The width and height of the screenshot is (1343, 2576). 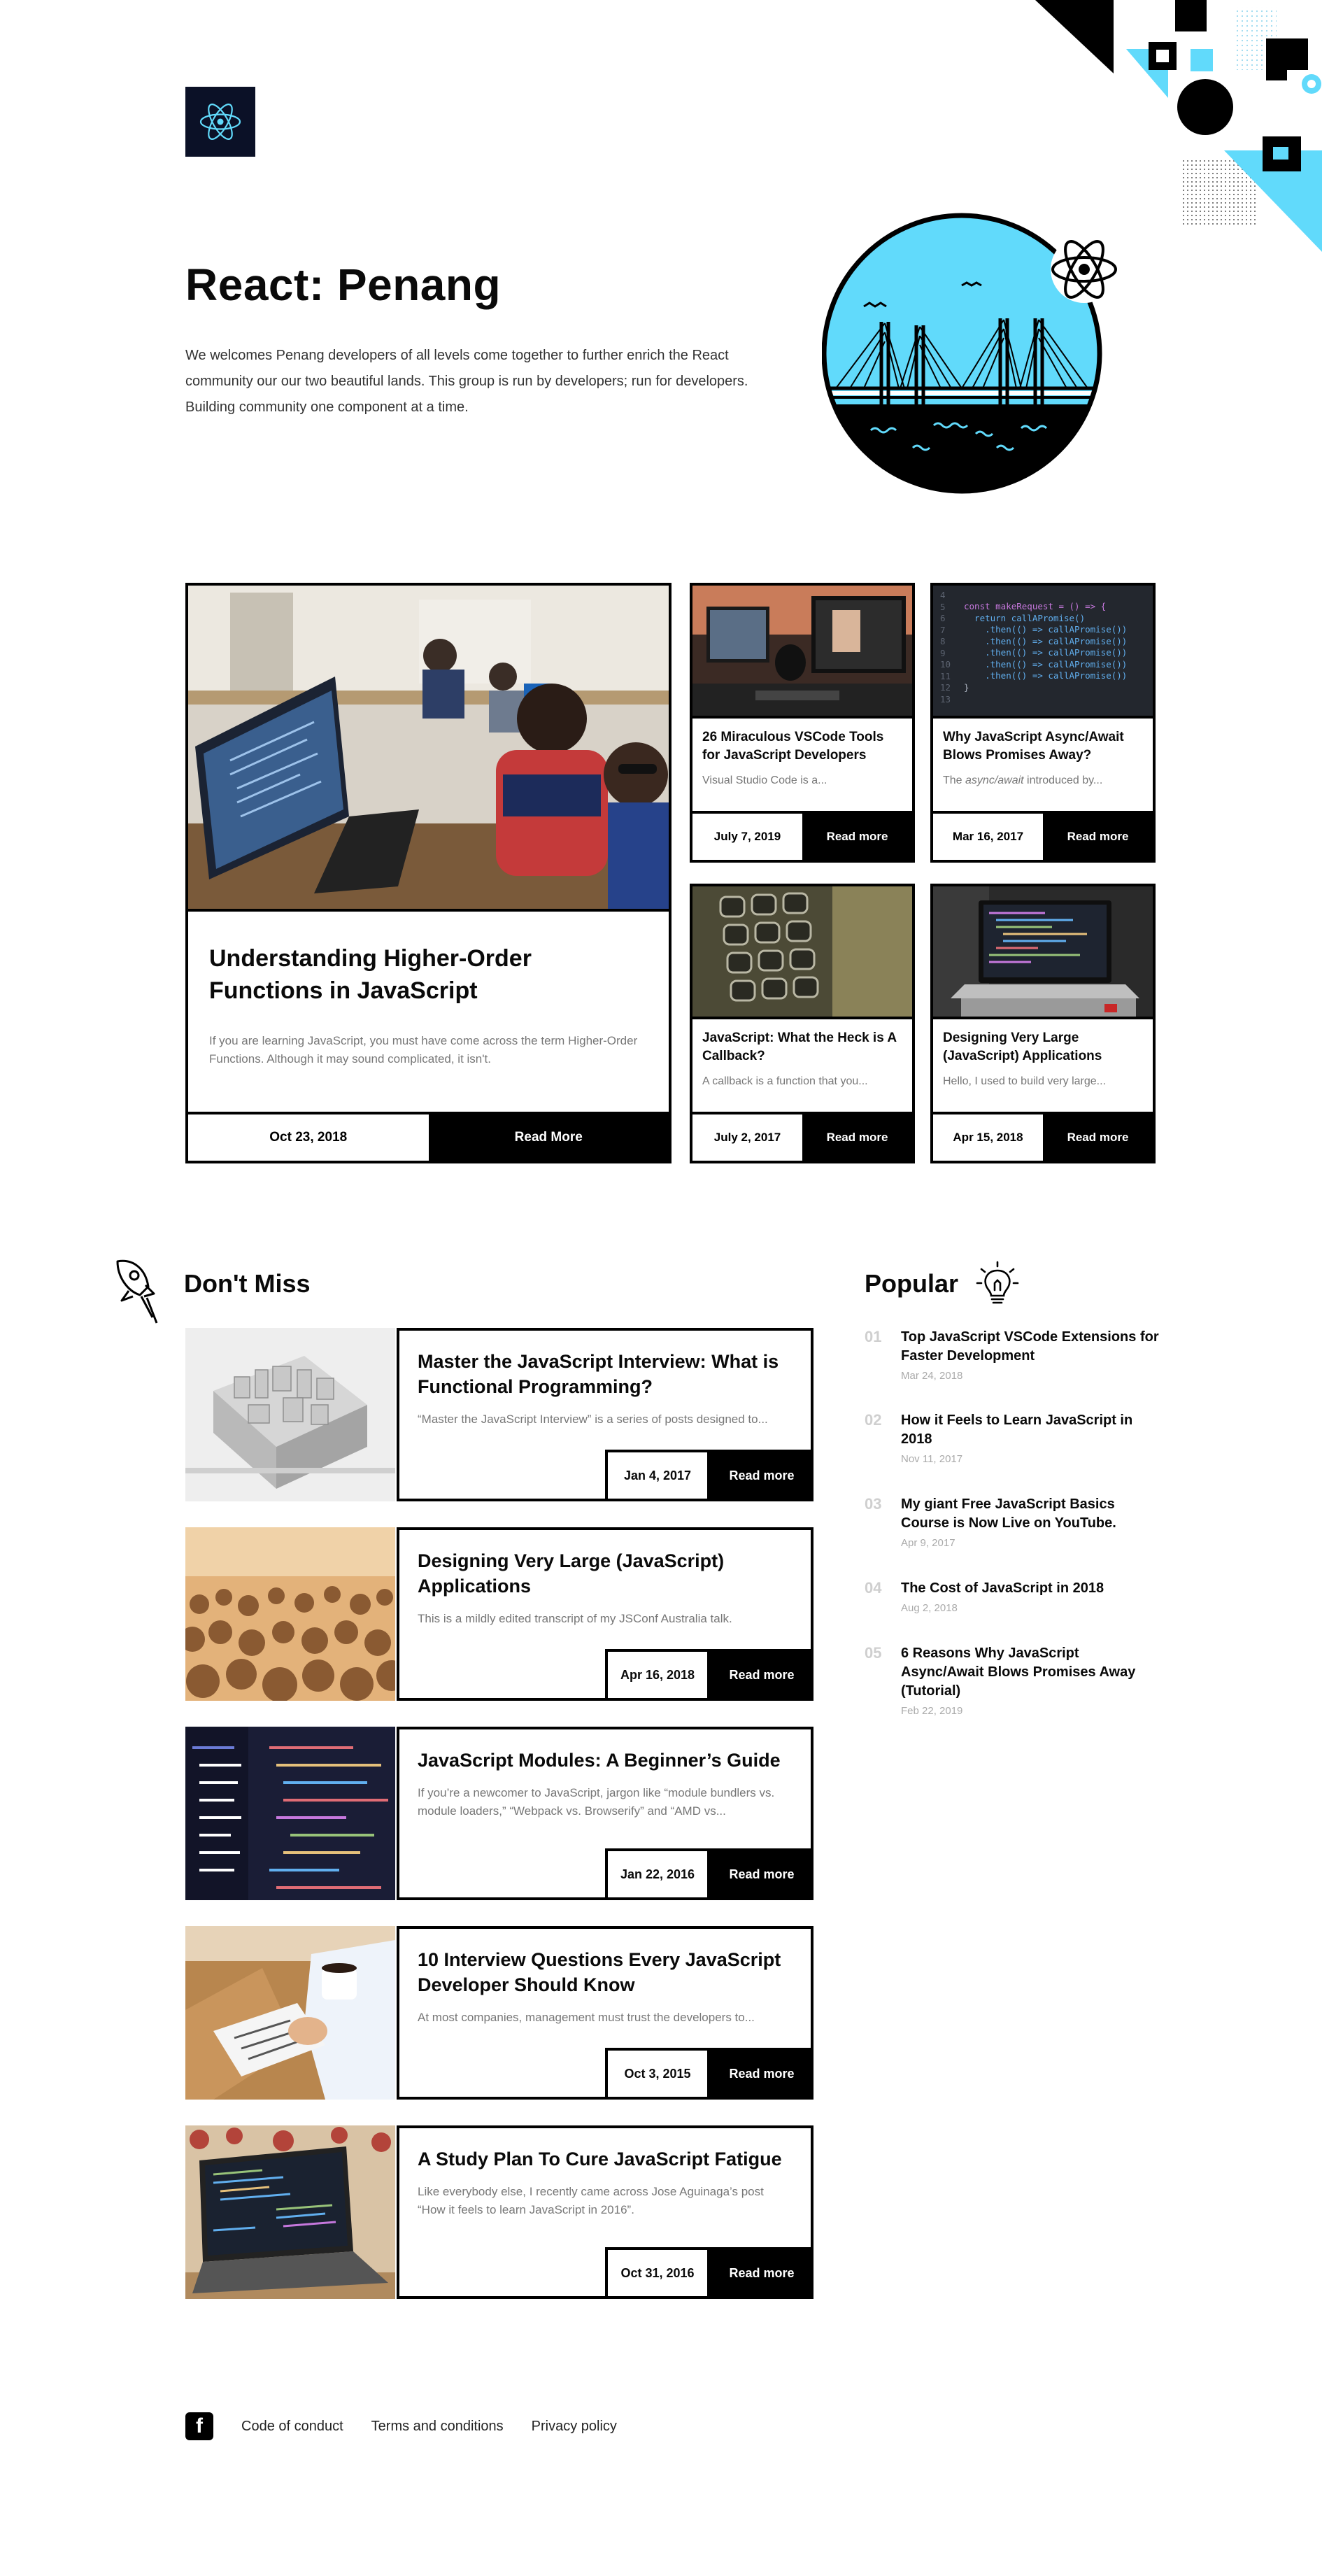 What do you see at coordinates (929, 1608) in the screenshot?
I see `popular-date: Aug 2, 2018` at bounding box center [929, 1608].